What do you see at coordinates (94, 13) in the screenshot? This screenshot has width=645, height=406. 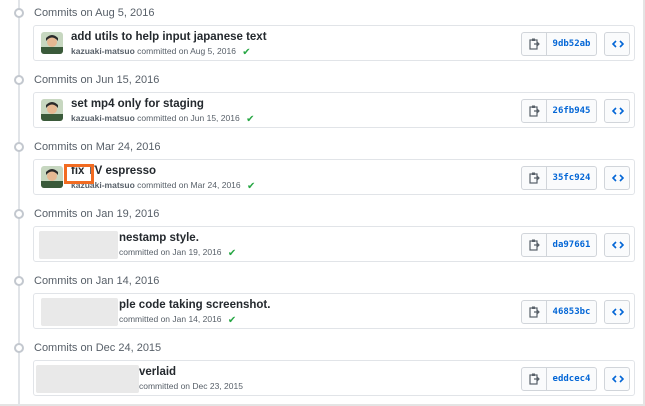 I see `commit-date-heading: Commits on Aug 5, 2016` at bounding box center [94, 13].